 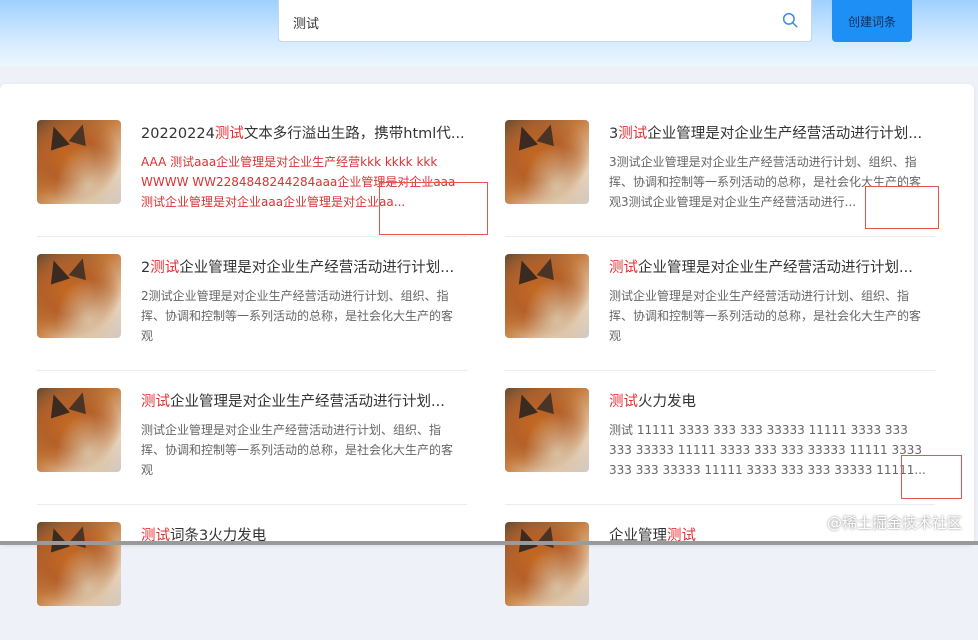 What do you see at coordinates (146, 268) in the screenshot?
I see `title-text: 2` at bounding box center [146, 268].